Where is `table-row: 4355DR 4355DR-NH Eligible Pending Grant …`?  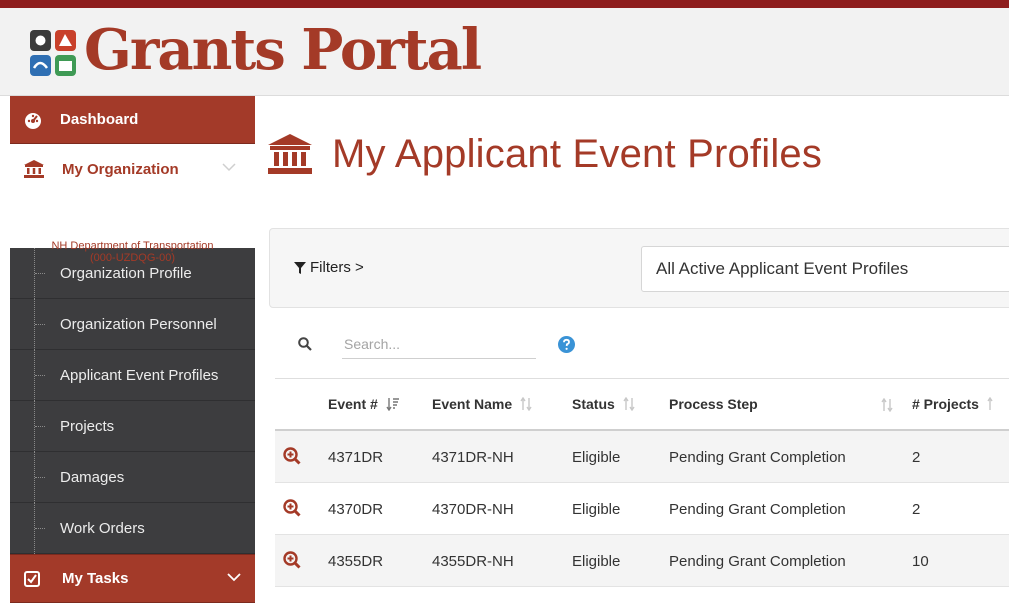
table-row: 4355DR 4355DR-NH Eligible Pending Grant … is located at coordinates (642, 561).